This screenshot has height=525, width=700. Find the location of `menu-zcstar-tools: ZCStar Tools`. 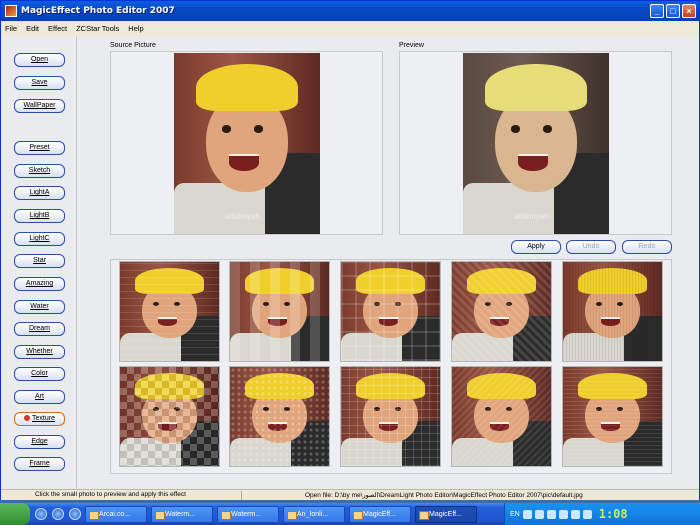

menu-zcstar-tools: ZCStar Tools is located at coordinates (97, 28).